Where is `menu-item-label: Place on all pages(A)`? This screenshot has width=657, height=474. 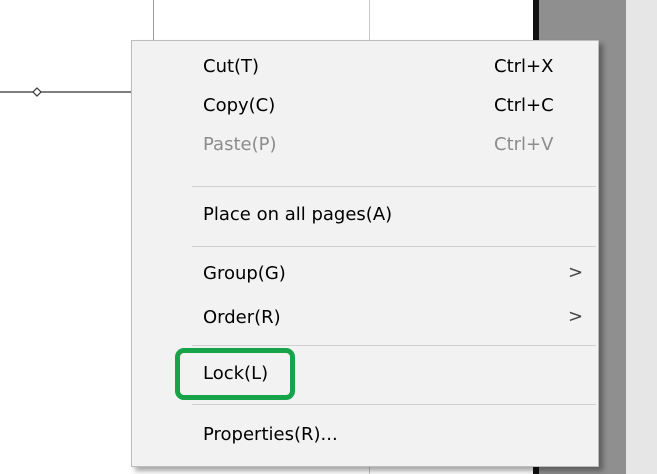
menu-item-label: Place on all pages(A) is located at coordinates (298, 214).